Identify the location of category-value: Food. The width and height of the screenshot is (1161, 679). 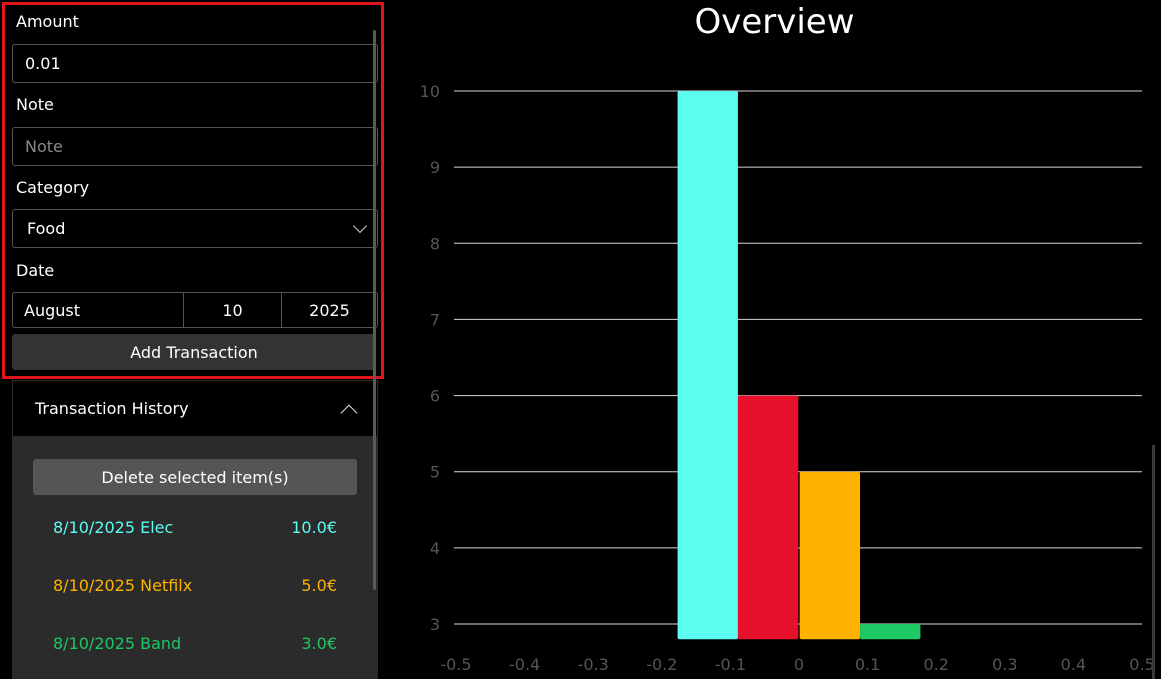
(46, 228).